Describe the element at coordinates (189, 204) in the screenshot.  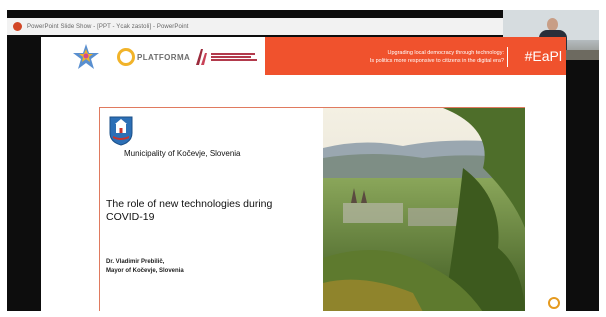
I see `slide-title-line-1: The role of new technologies during` at that location.